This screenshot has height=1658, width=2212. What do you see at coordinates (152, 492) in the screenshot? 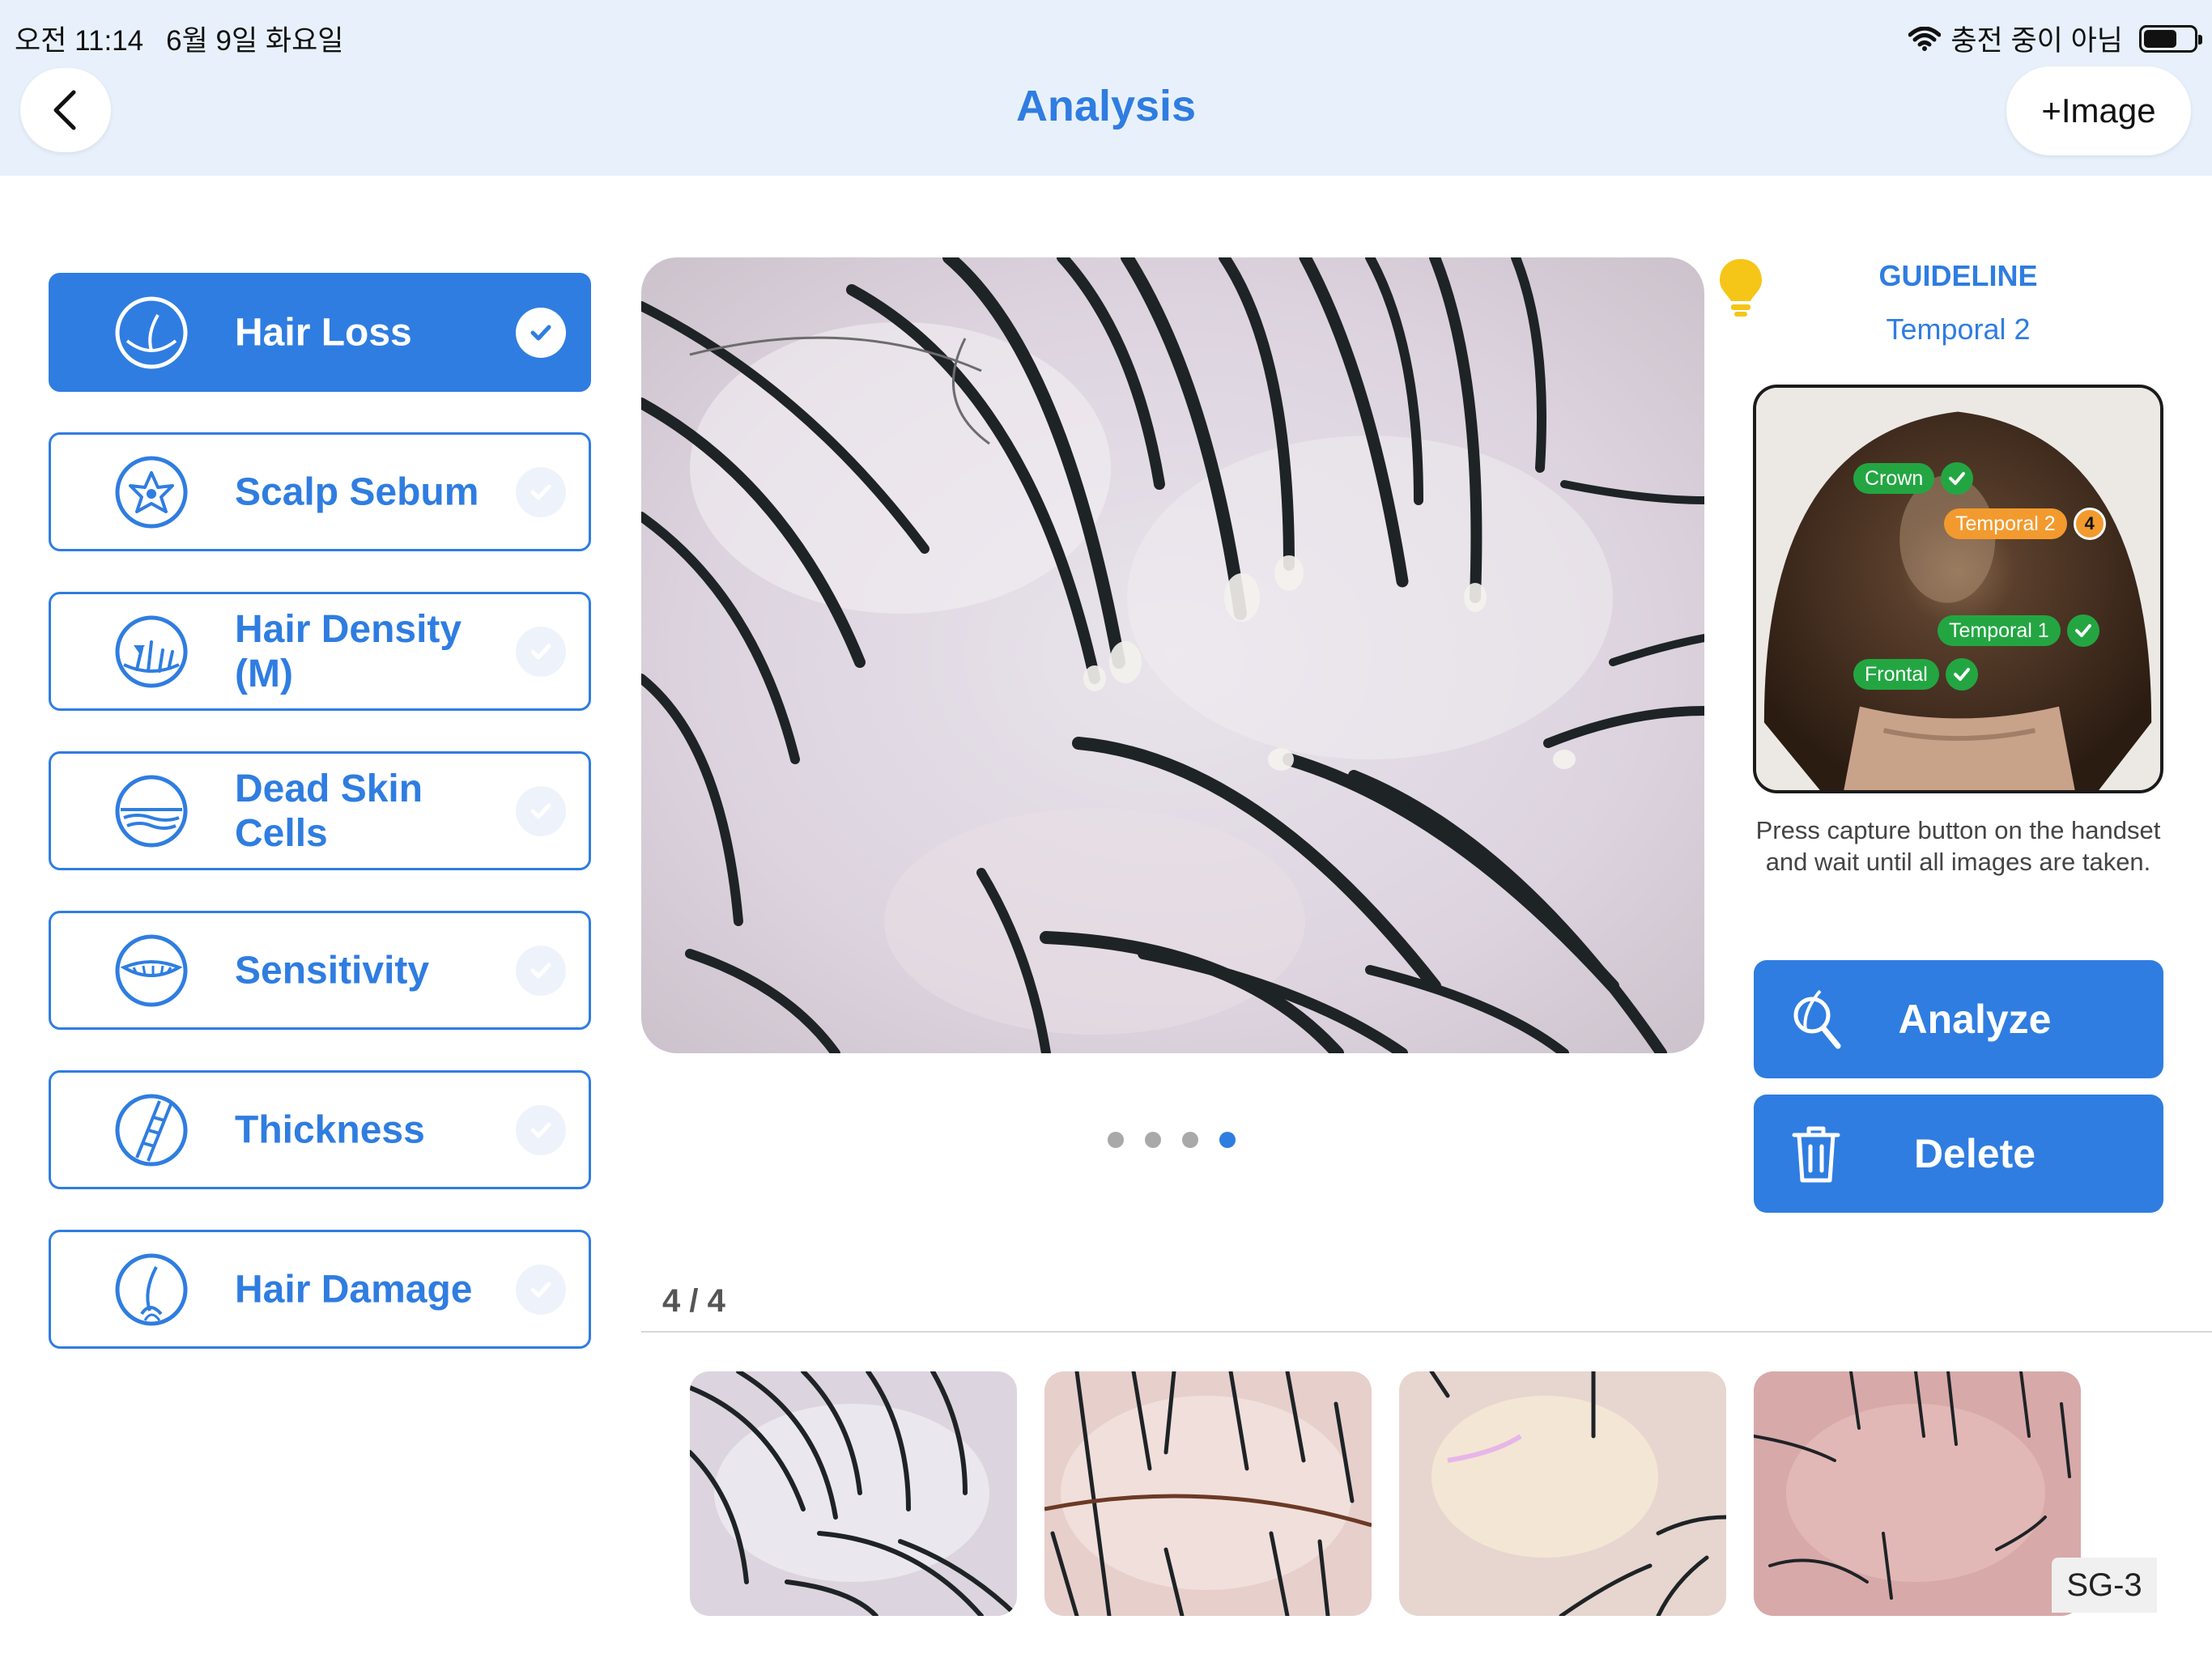
I see `scalp-sebum-icon` at bounding box center [152, 492].